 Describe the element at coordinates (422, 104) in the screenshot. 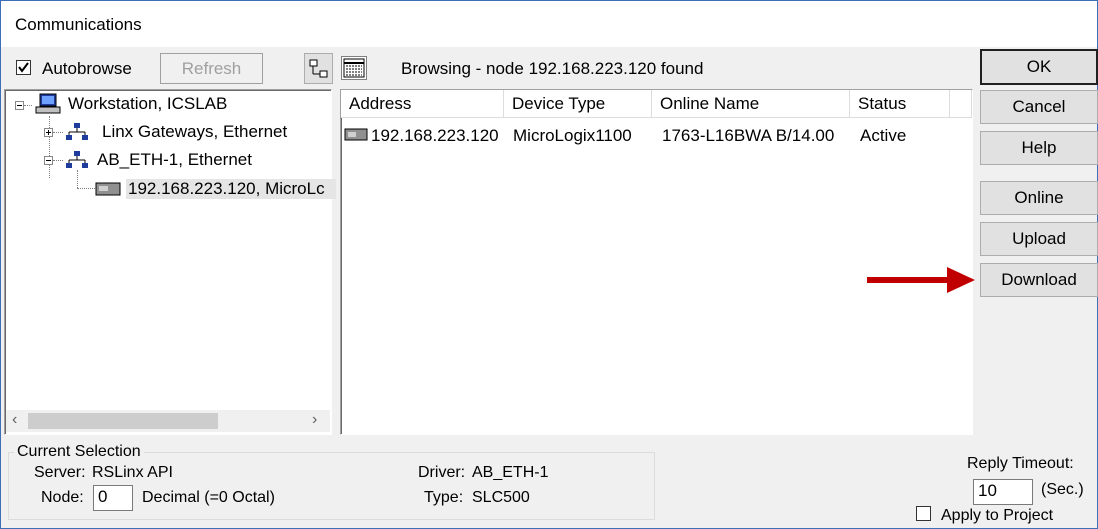

I see `column-header-address: Address` at that location.